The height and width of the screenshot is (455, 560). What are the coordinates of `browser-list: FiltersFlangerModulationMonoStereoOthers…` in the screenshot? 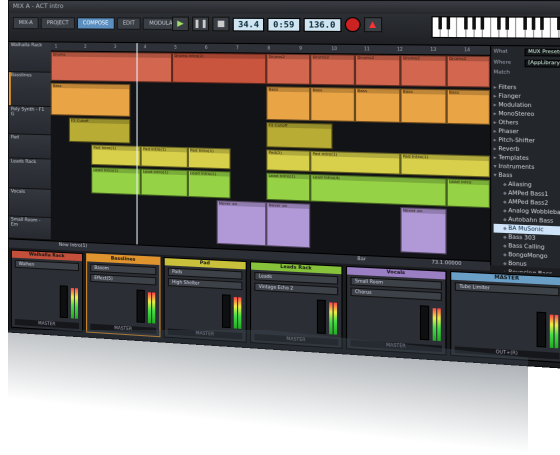 It's located at (526, 182).